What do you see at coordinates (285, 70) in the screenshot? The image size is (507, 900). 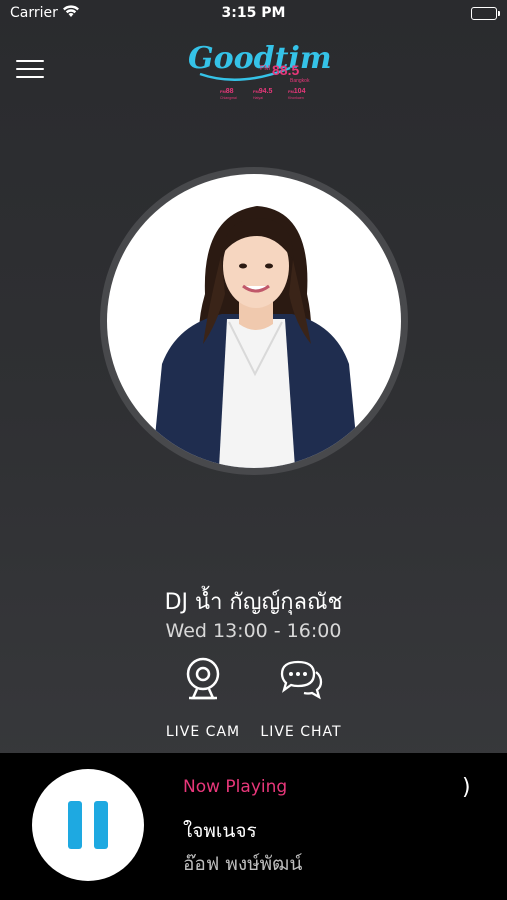 I see `logo-main-frequency: 88.5` at bounding box center [285, 70].